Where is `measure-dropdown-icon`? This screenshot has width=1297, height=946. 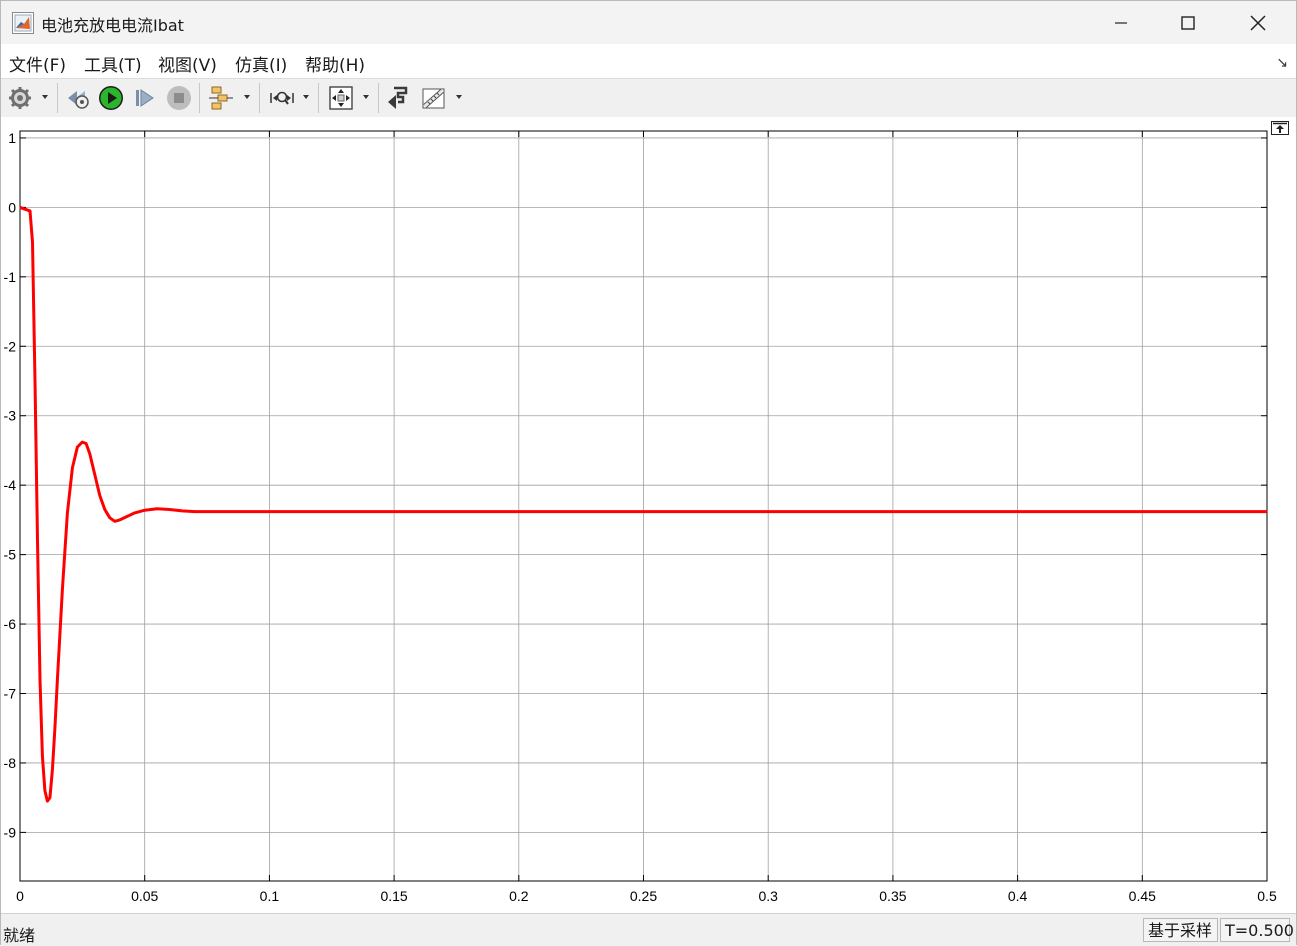 measure-dropdown-icon is located at coordinates (459, 97).